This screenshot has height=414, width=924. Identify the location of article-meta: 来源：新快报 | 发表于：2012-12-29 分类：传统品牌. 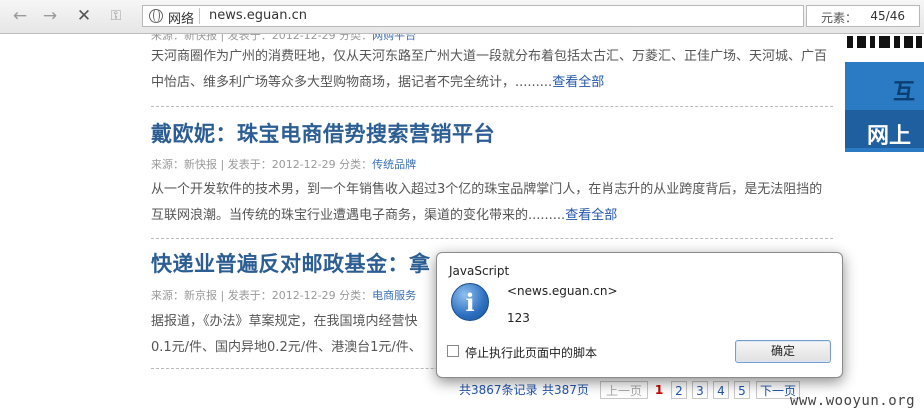
(283, 164).